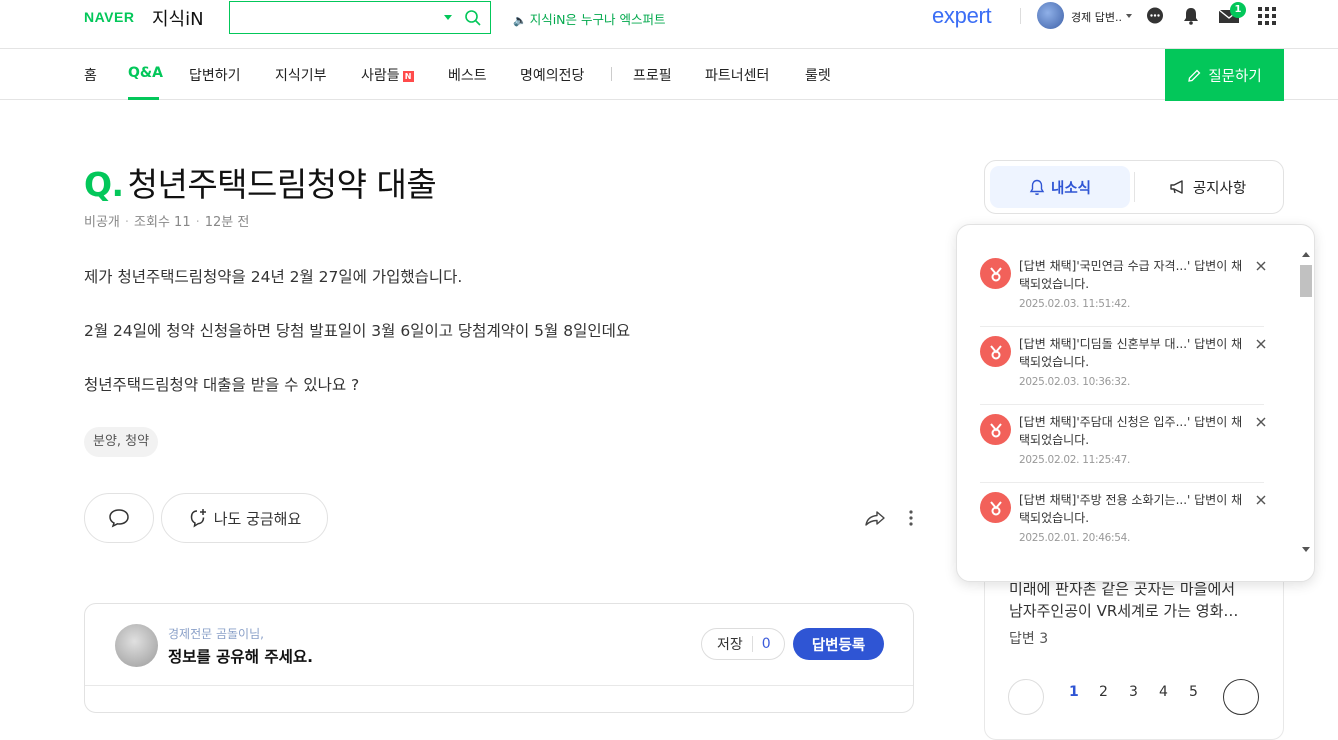  Describe the element at coordinates (473, 18) in the screenshot. I see `search-icon` at that location.